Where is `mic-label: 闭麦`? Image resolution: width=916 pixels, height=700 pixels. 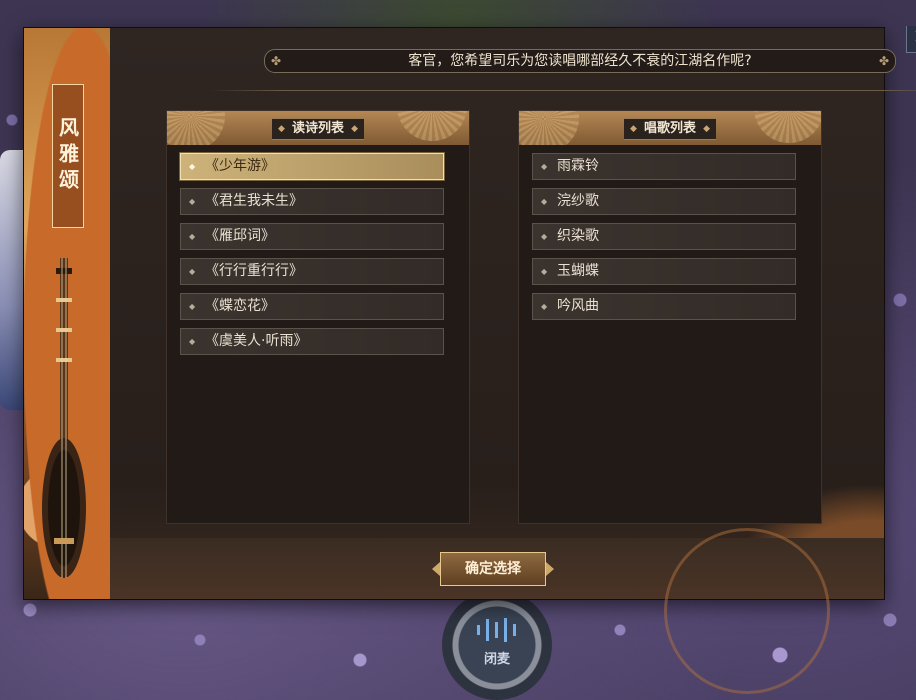
mic-label: 闭麦 is located at coordinates (496, 659).